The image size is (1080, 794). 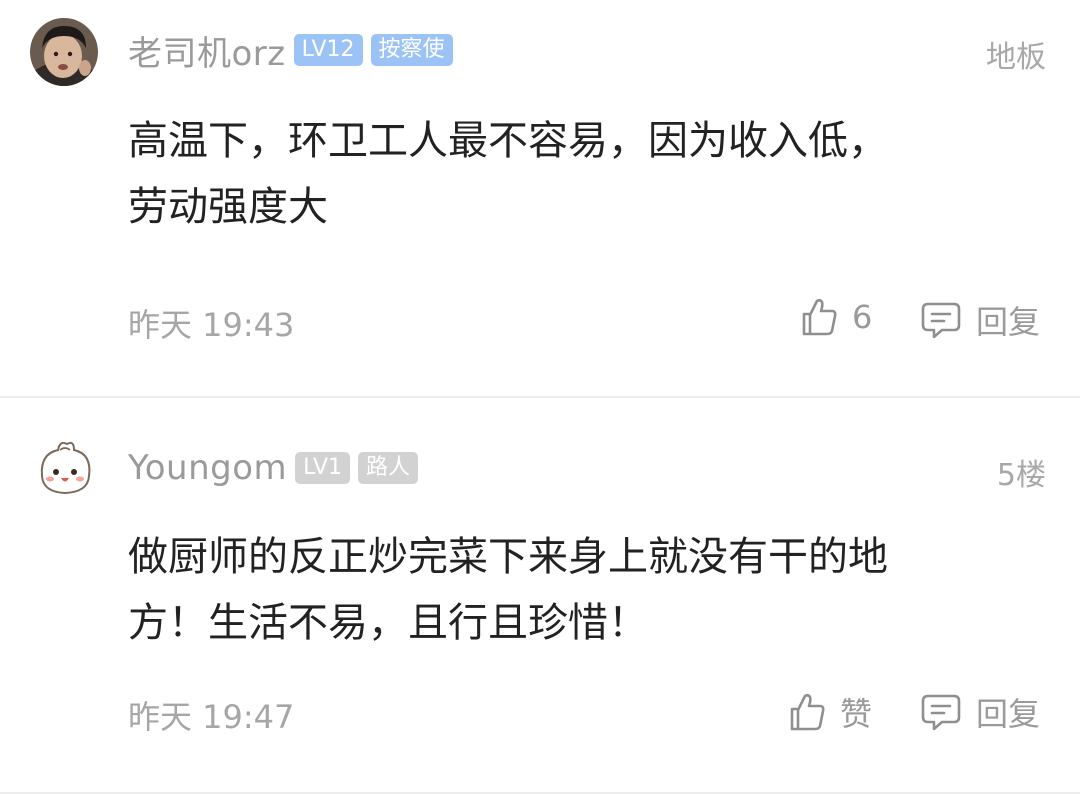 I want to click on comment-text-line: 做厨师的反正炒完菜下来身上就没有干的地, so click(x=508, y=557).